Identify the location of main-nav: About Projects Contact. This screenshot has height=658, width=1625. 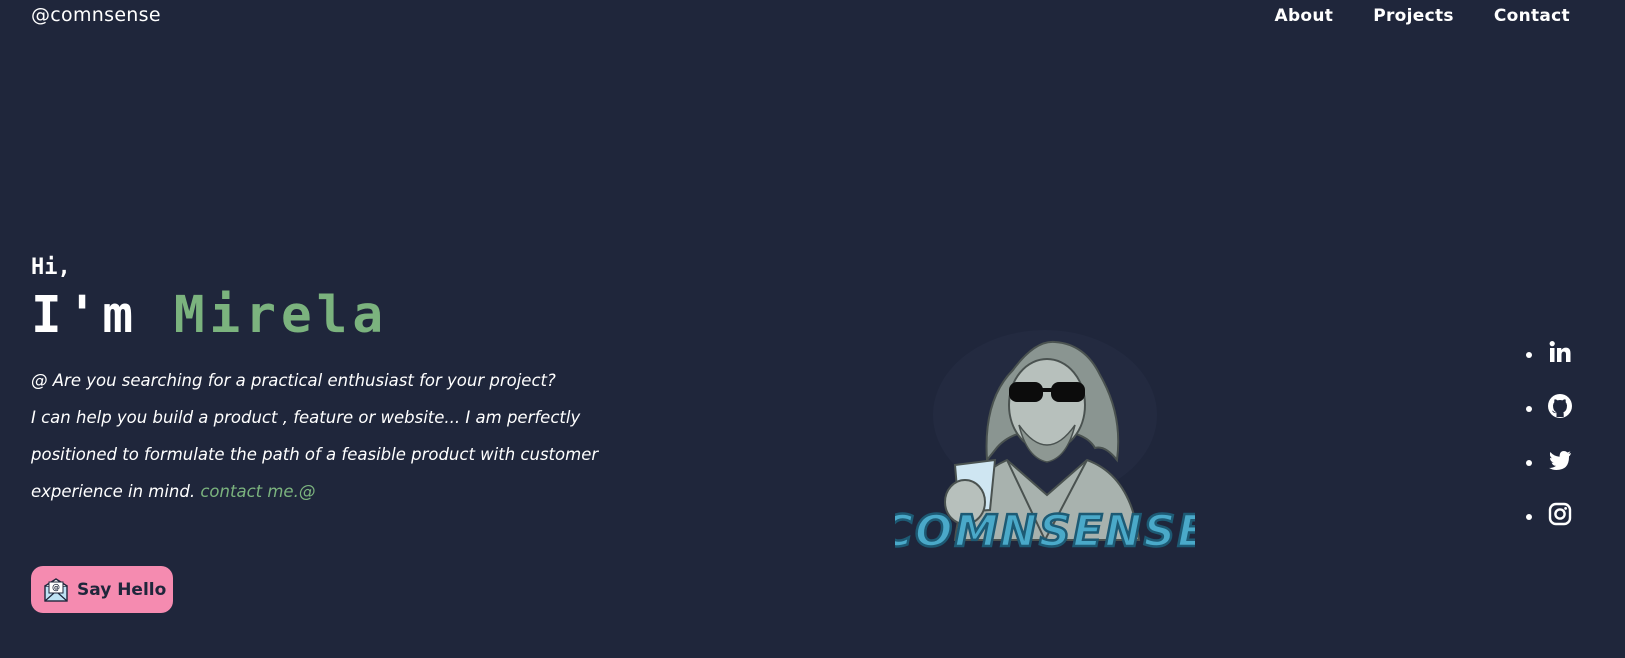
(1422, 16).